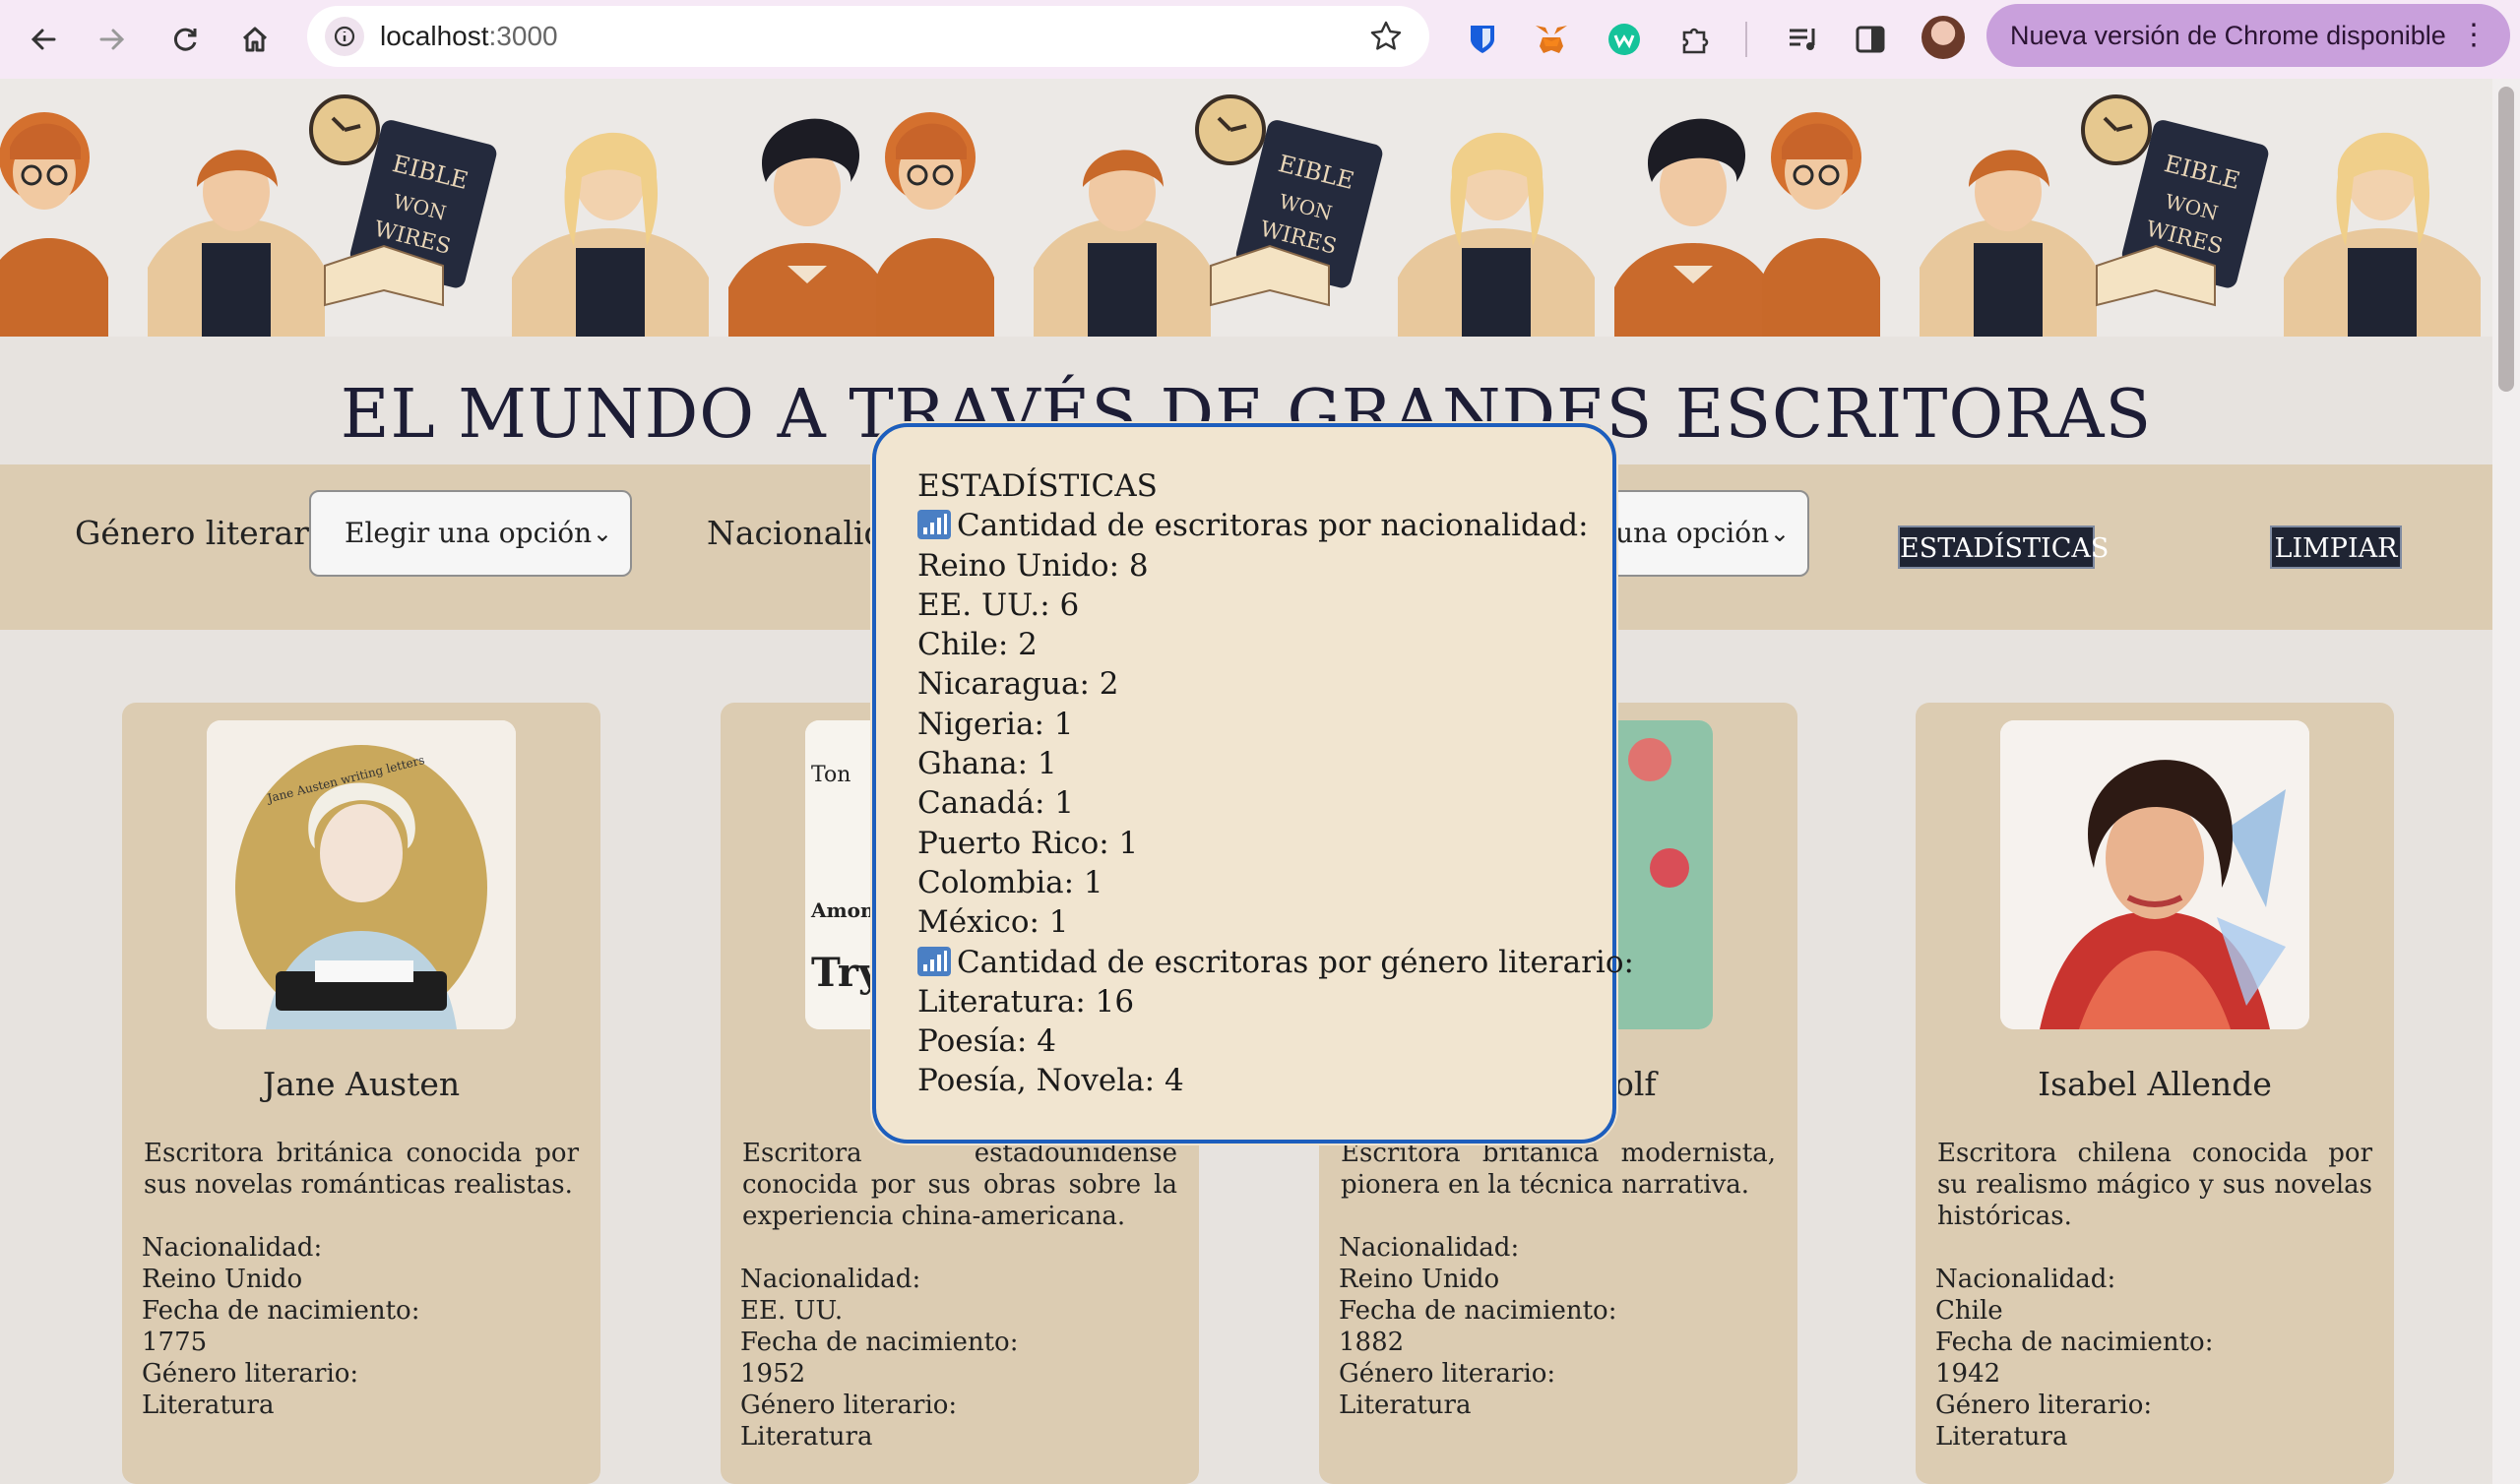 Image resolution: width=2520 pixels, height=1484 pixels. What do you see at coordinates (2506, 239) in the screenshot?
I see `scrollbar-thumb` at bounding box center [2506, 239].